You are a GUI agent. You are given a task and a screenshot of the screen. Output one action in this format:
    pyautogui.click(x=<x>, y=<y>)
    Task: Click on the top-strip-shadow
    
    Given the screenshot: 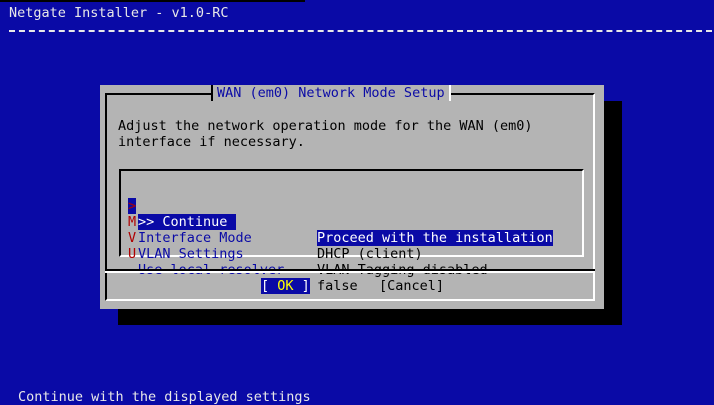 What is the action you would take?
    pyautogui.click(x=152, y=1)
    